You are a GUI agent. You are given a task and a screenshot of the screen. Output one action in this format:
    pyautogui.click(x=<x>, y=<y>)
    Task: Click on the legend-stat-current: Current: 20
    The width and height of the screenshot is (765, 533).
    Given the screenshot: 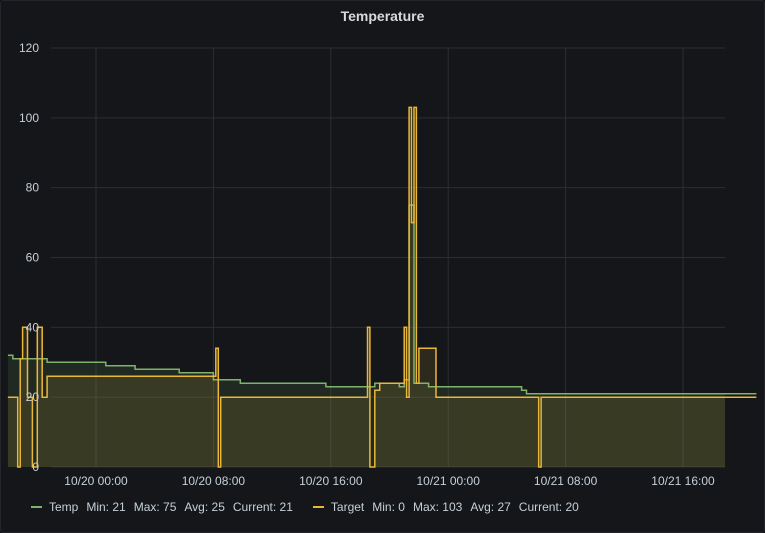 What is the action you would take?
    pyautogui.click(x=548, y=507)
    